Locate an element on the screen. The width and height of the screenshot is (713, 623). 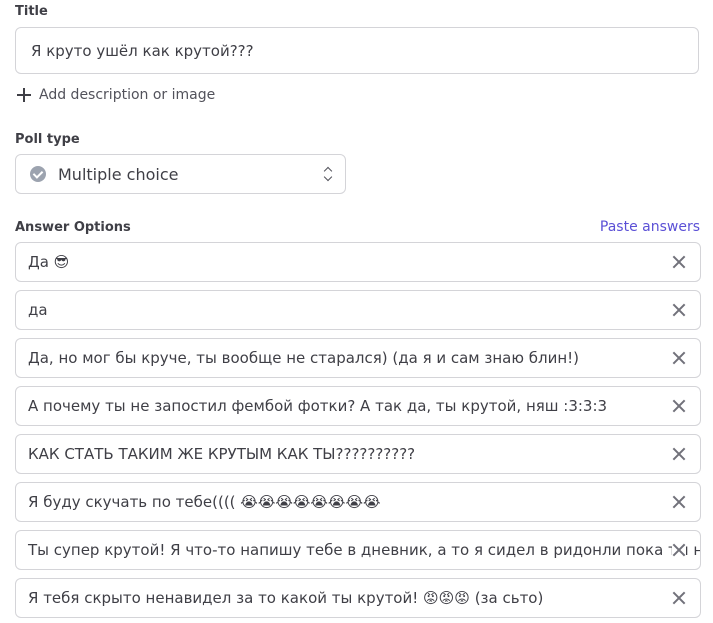
poll-type-select: Multiple choice is located at coordinates (180, 174).